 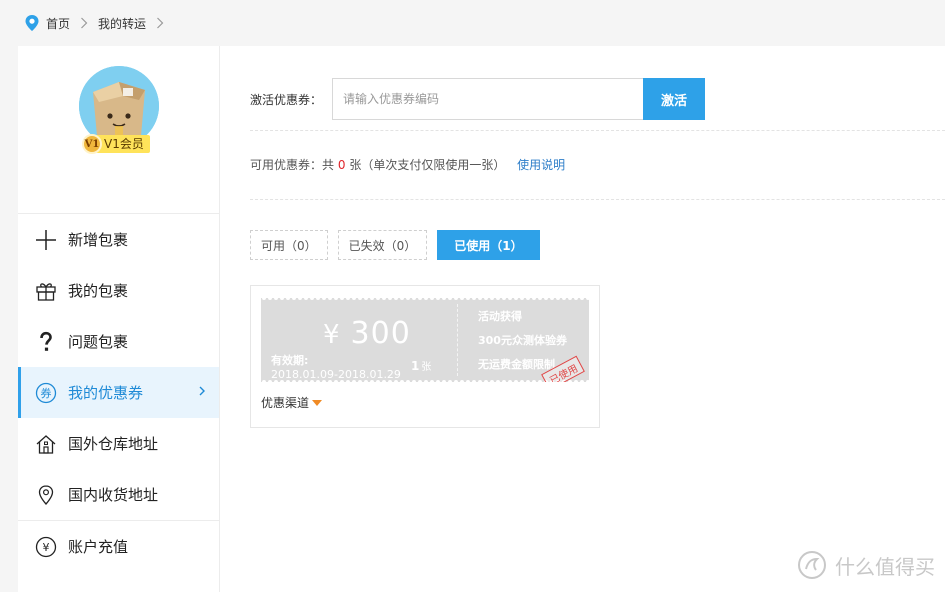 What do you see at coordinates (522, 340) in the screenshot?
I see `coupon-name: 300元众测体验券` at bounding box center [522, 340].